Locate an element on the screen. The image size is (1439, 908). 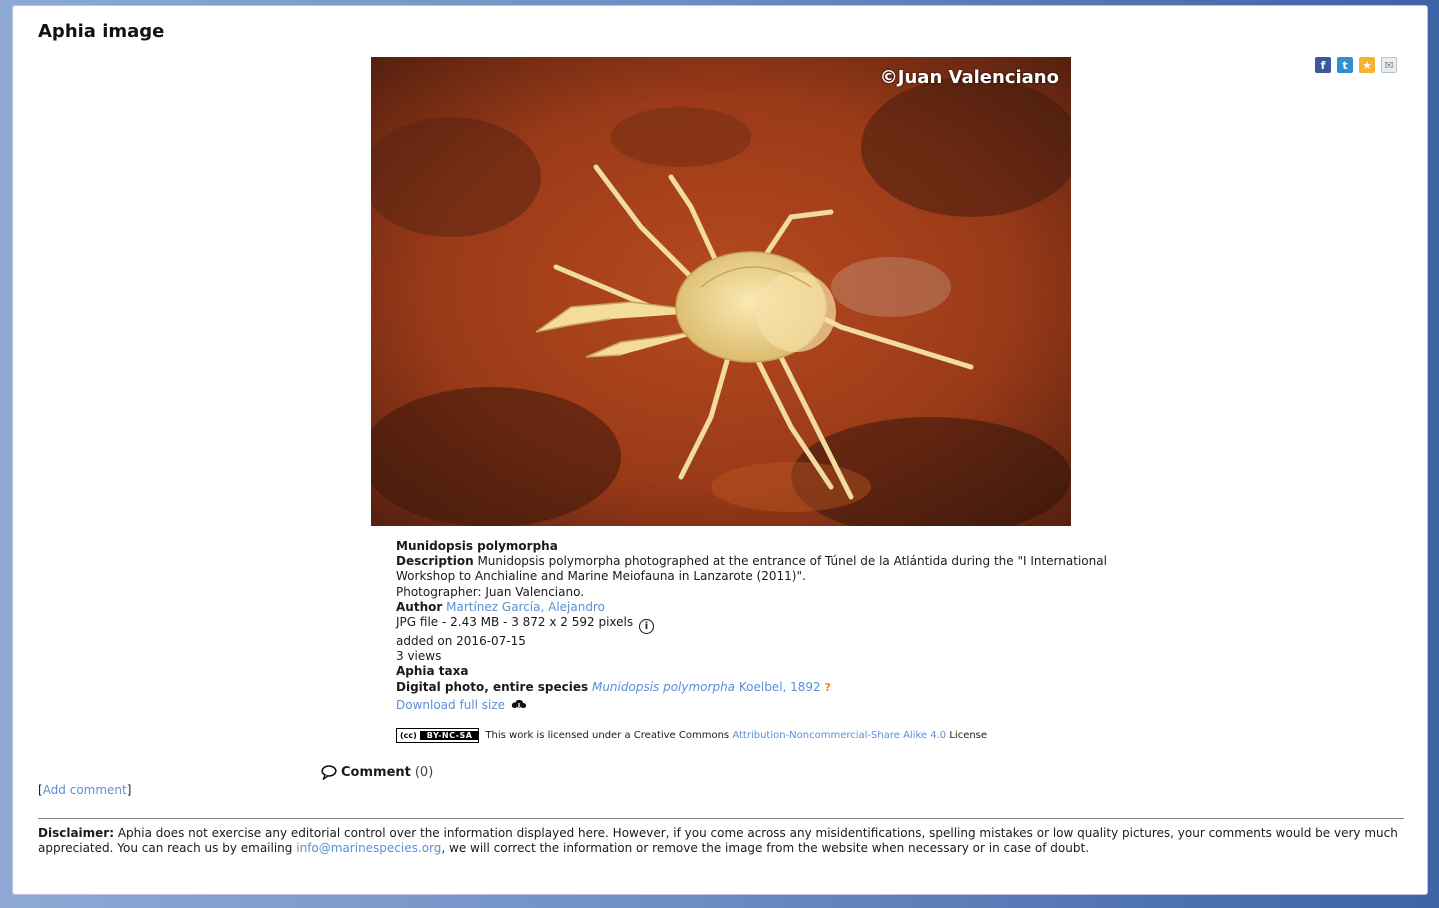
cc-license-badge: (cc) BY-NC-SA is located at coordinates (438, 735).